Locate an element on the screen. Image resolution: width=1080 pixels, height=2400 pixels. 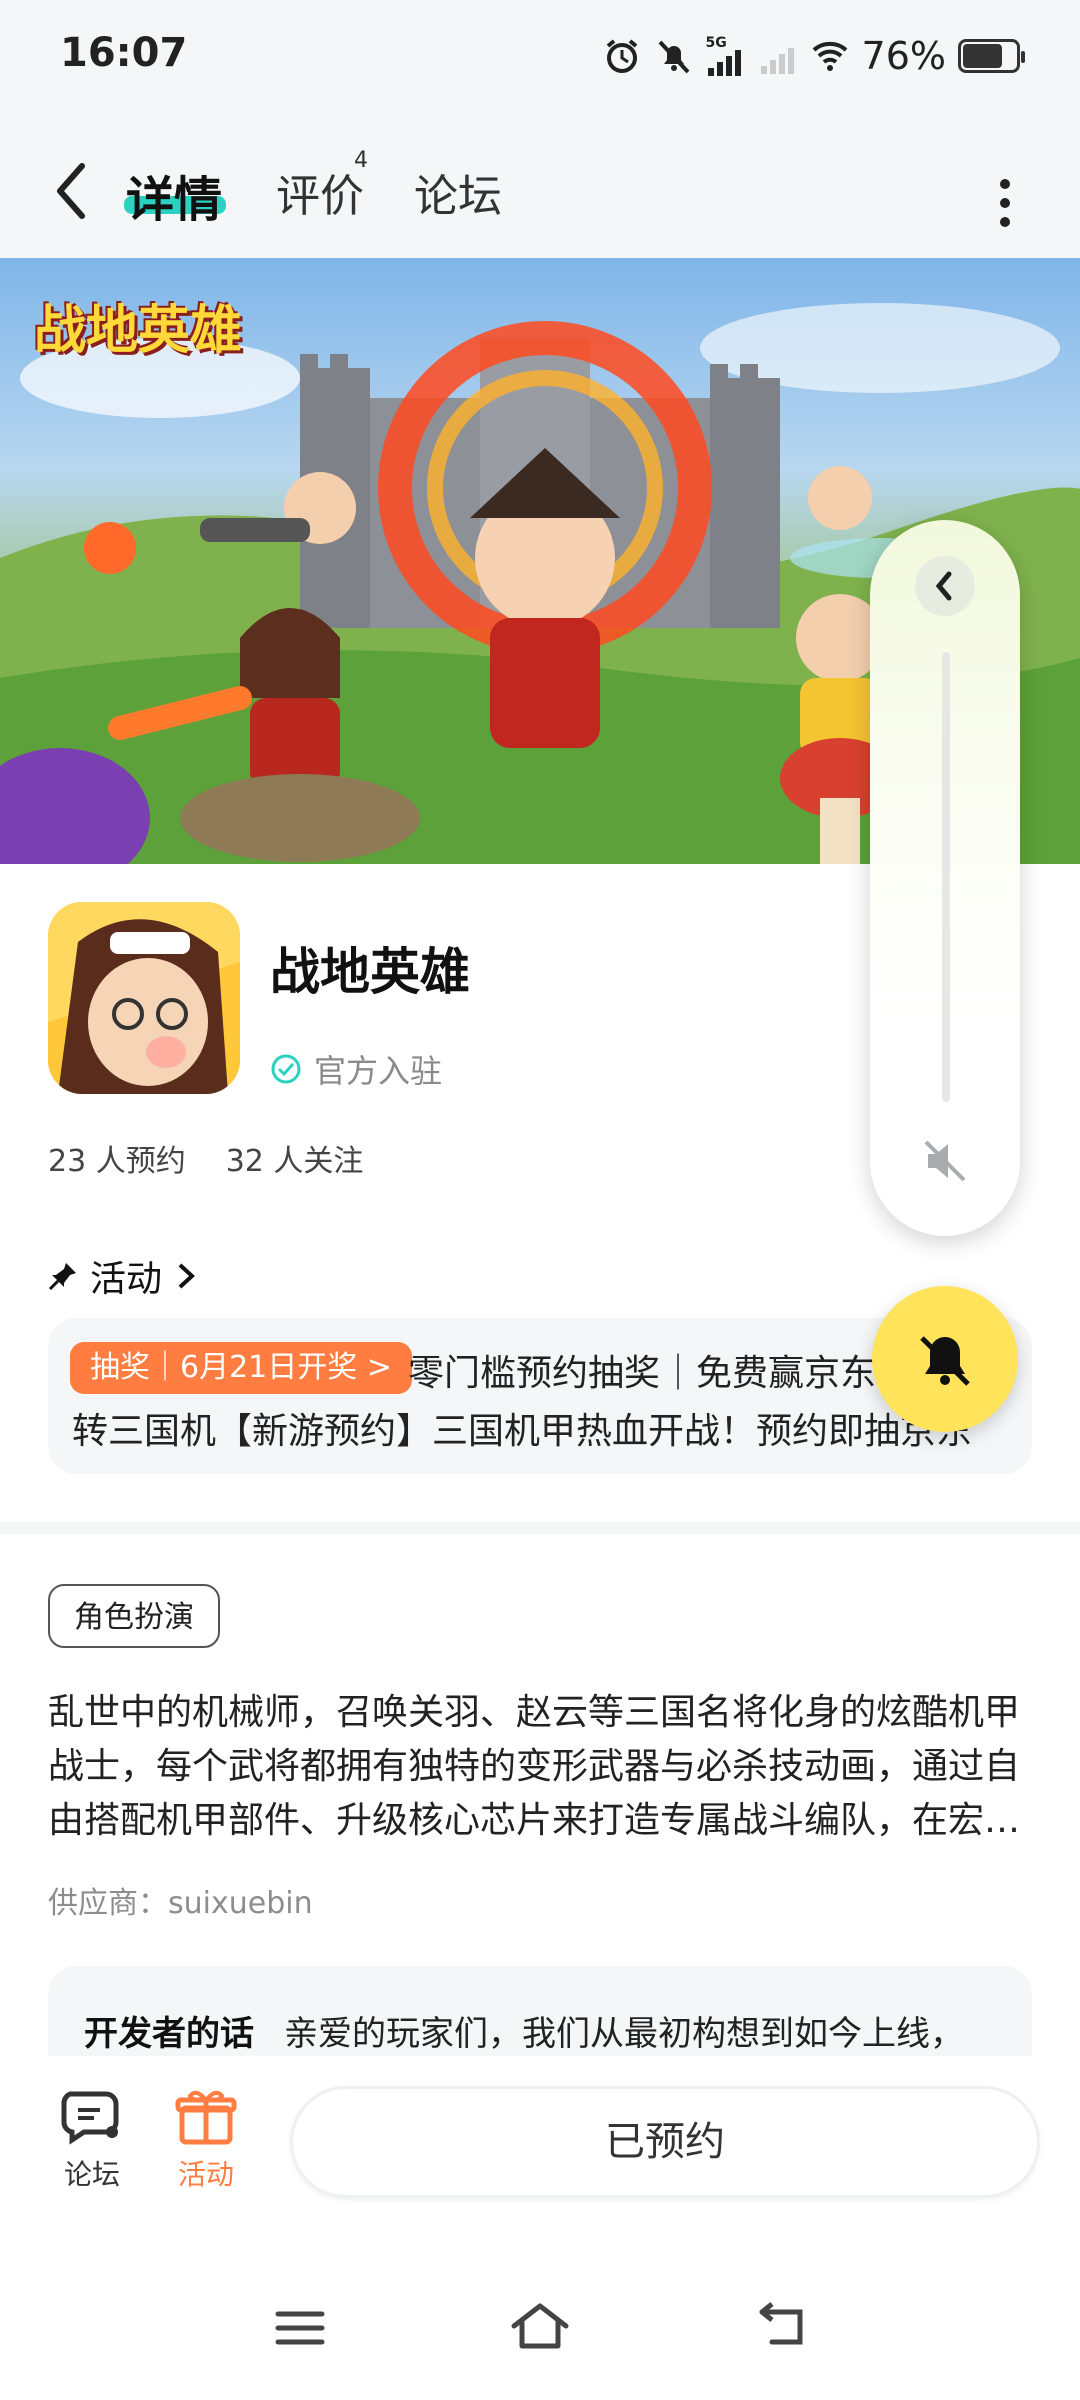
status-time: 16:07 is located at coordinates (124, 53).